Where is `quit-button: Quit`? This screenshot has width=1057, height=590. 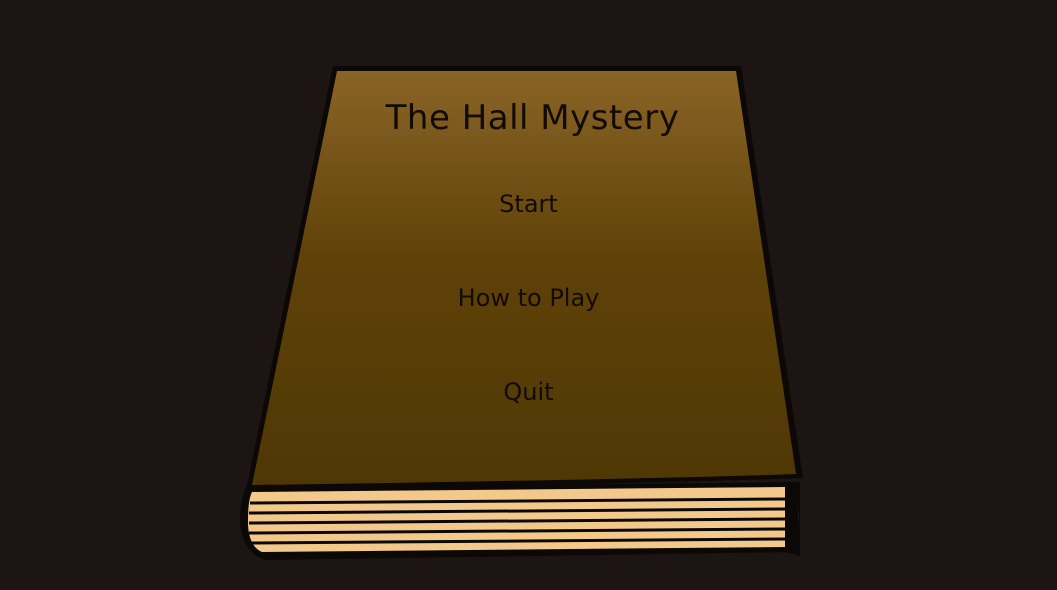 quit-button: Quit is located at coordinates (528, 392).